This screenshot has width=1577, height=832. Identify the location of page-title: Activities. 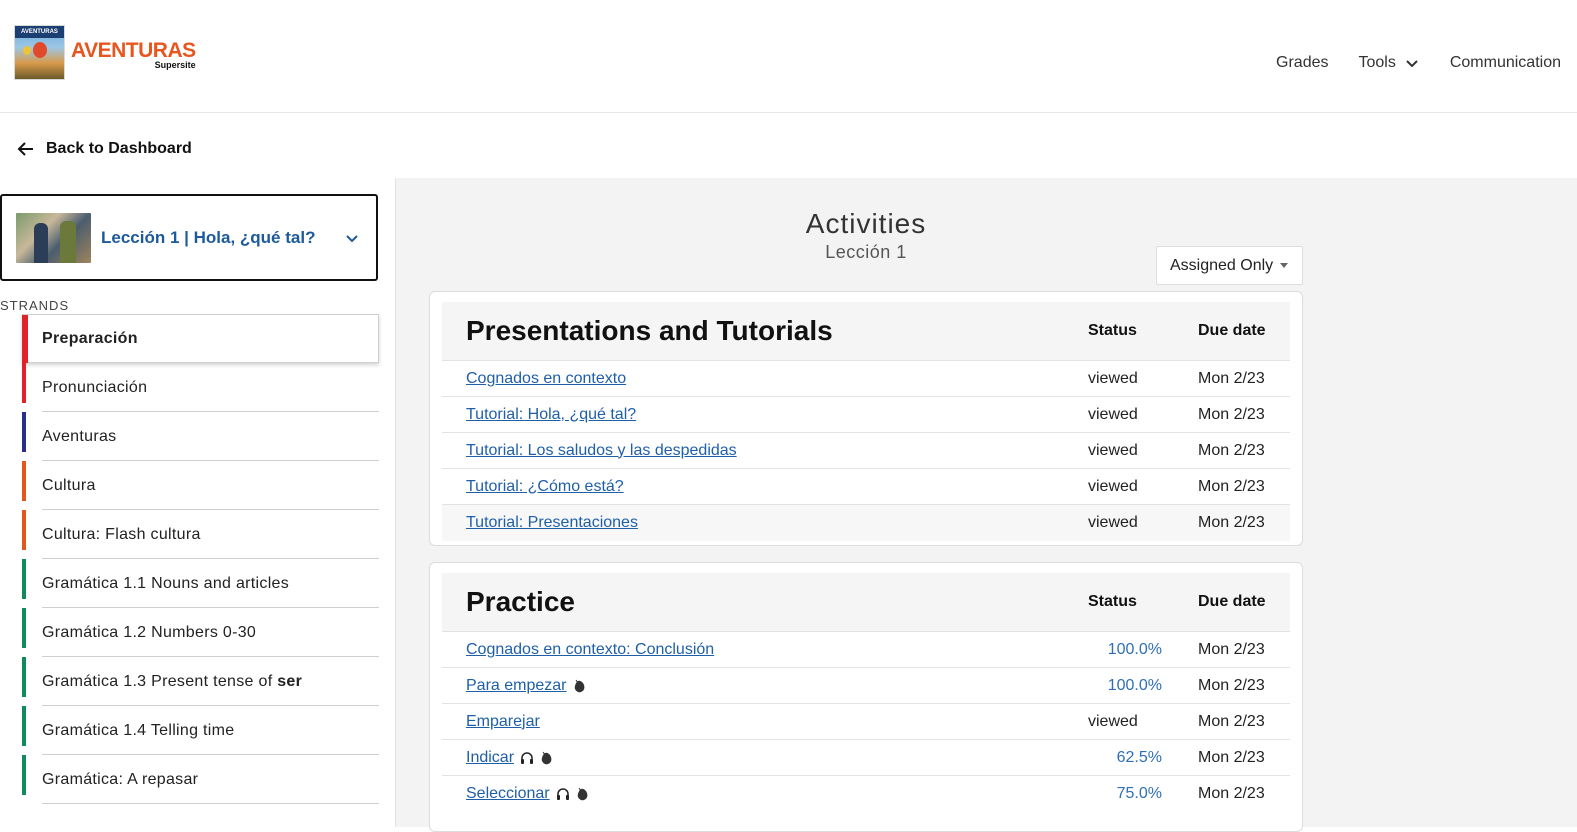
(866, 223).